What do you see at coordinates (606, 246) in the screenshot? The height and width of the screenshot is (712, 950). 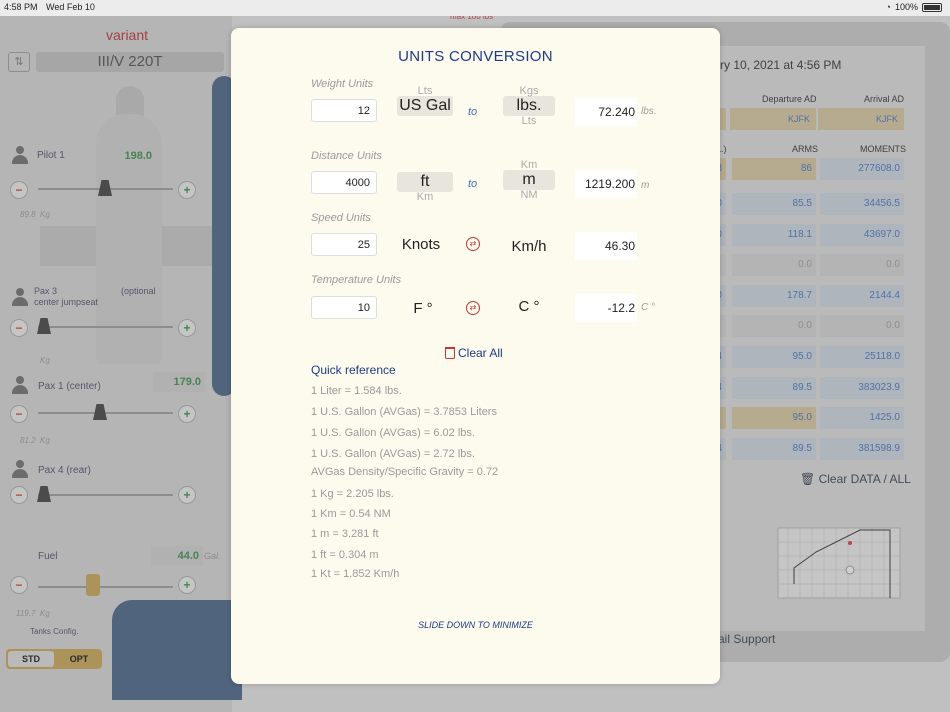 I see `speed-result: 46.30` at bounding box center [606, 246].